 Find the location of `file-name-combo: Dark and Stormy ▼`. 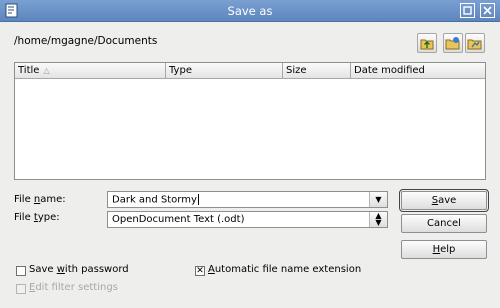

file-name-combo: Dark and Stormy ▼ is located at coordinates (247, 199).